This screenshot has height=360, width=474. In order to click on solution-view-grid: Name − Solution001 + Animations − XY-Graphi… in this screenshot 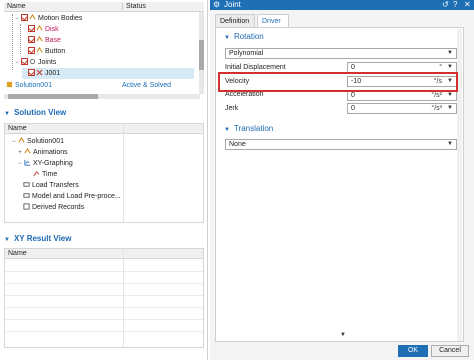, I will do `click(104, 173)`.